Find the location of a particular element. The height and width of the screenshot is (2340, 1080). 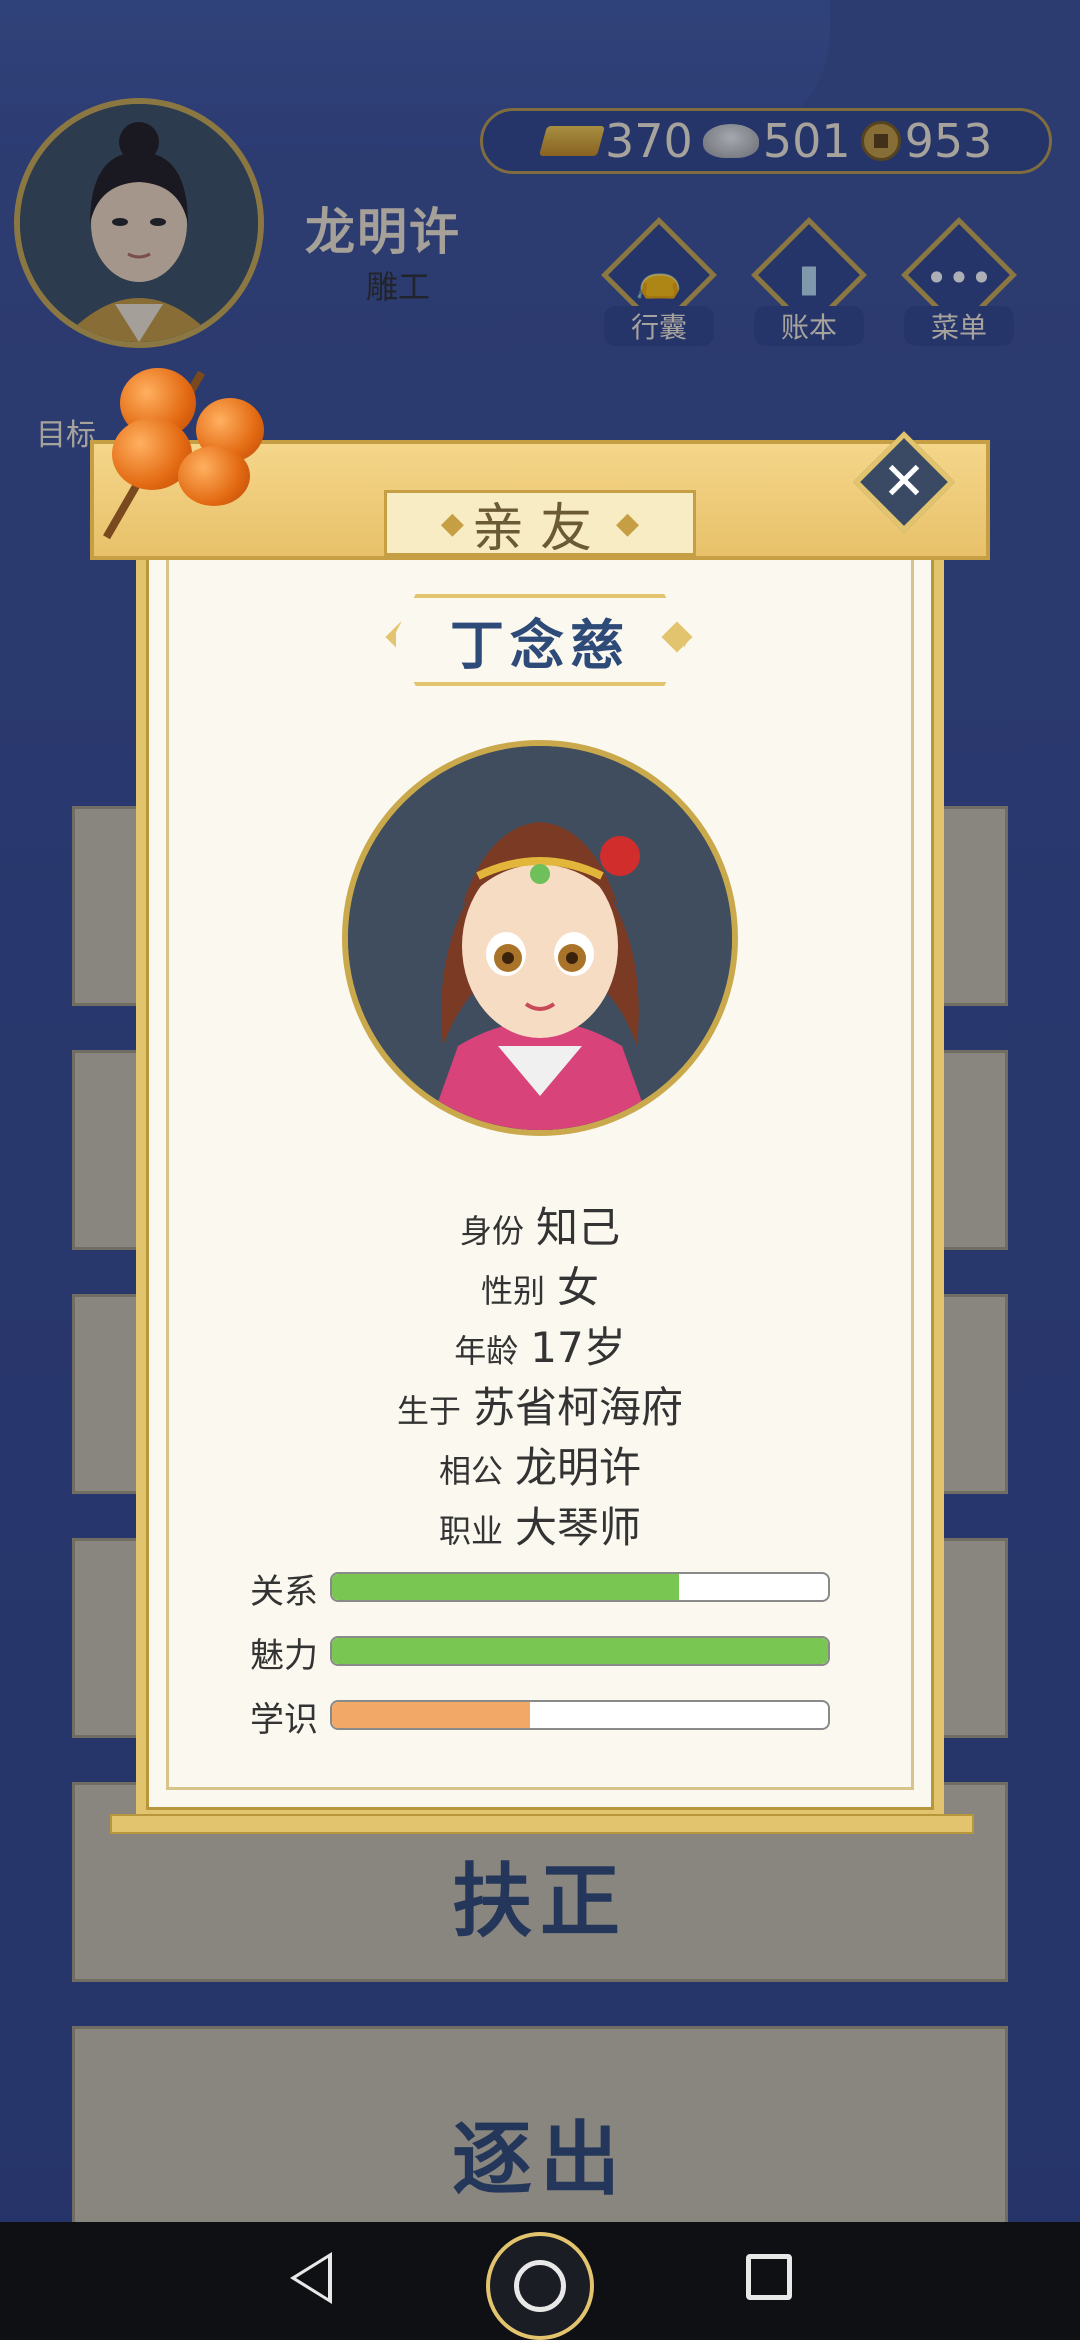

info-key: 生于 is located at coordinates (428, 1411).